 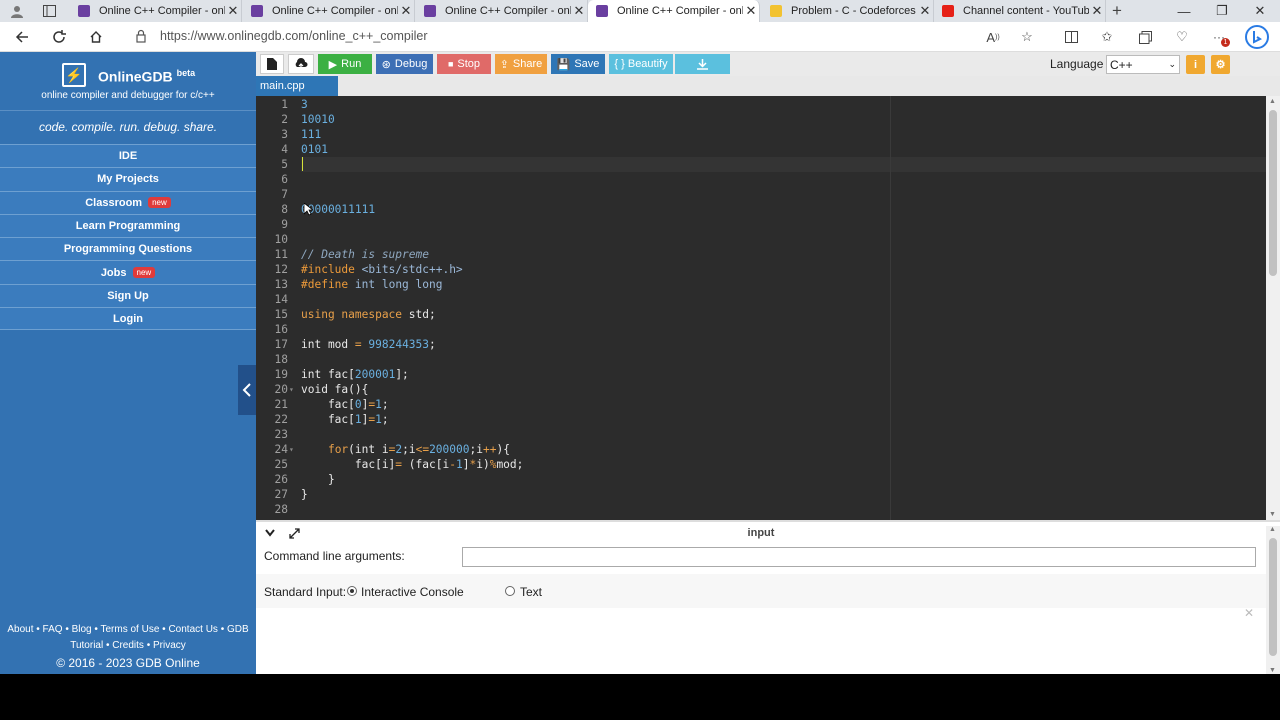 I want to click on info-icon: i, so click(x=1195, y=64).